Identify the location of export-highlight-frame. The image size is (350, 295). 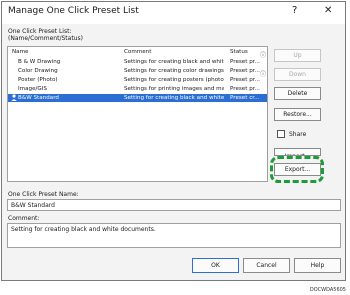
(297, 169).